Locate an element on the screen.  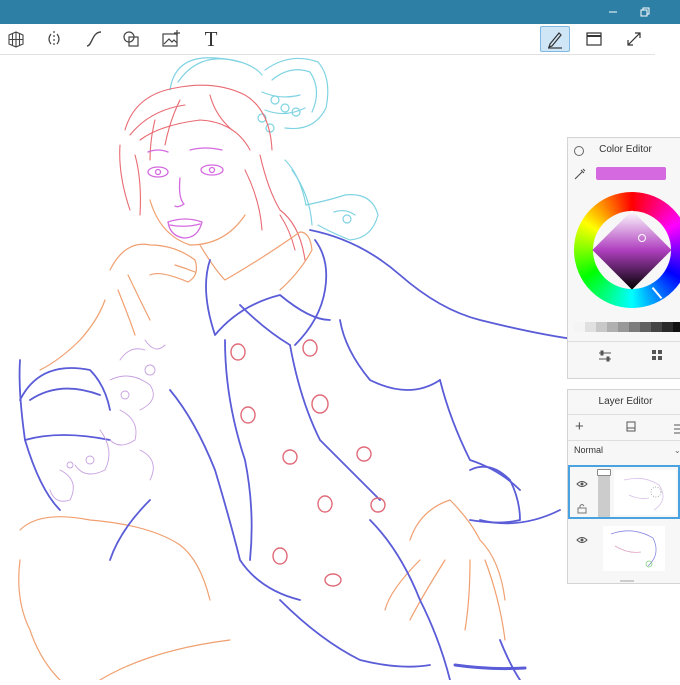
opacity-slider is located at coordinates (604, 493).